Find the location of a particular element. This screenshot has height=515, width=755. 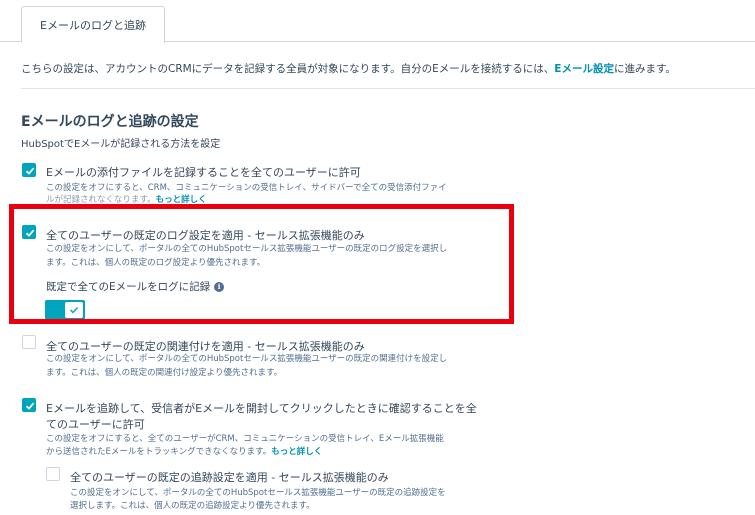

default-tracking-checkbox is located at coordinates (53, 474).